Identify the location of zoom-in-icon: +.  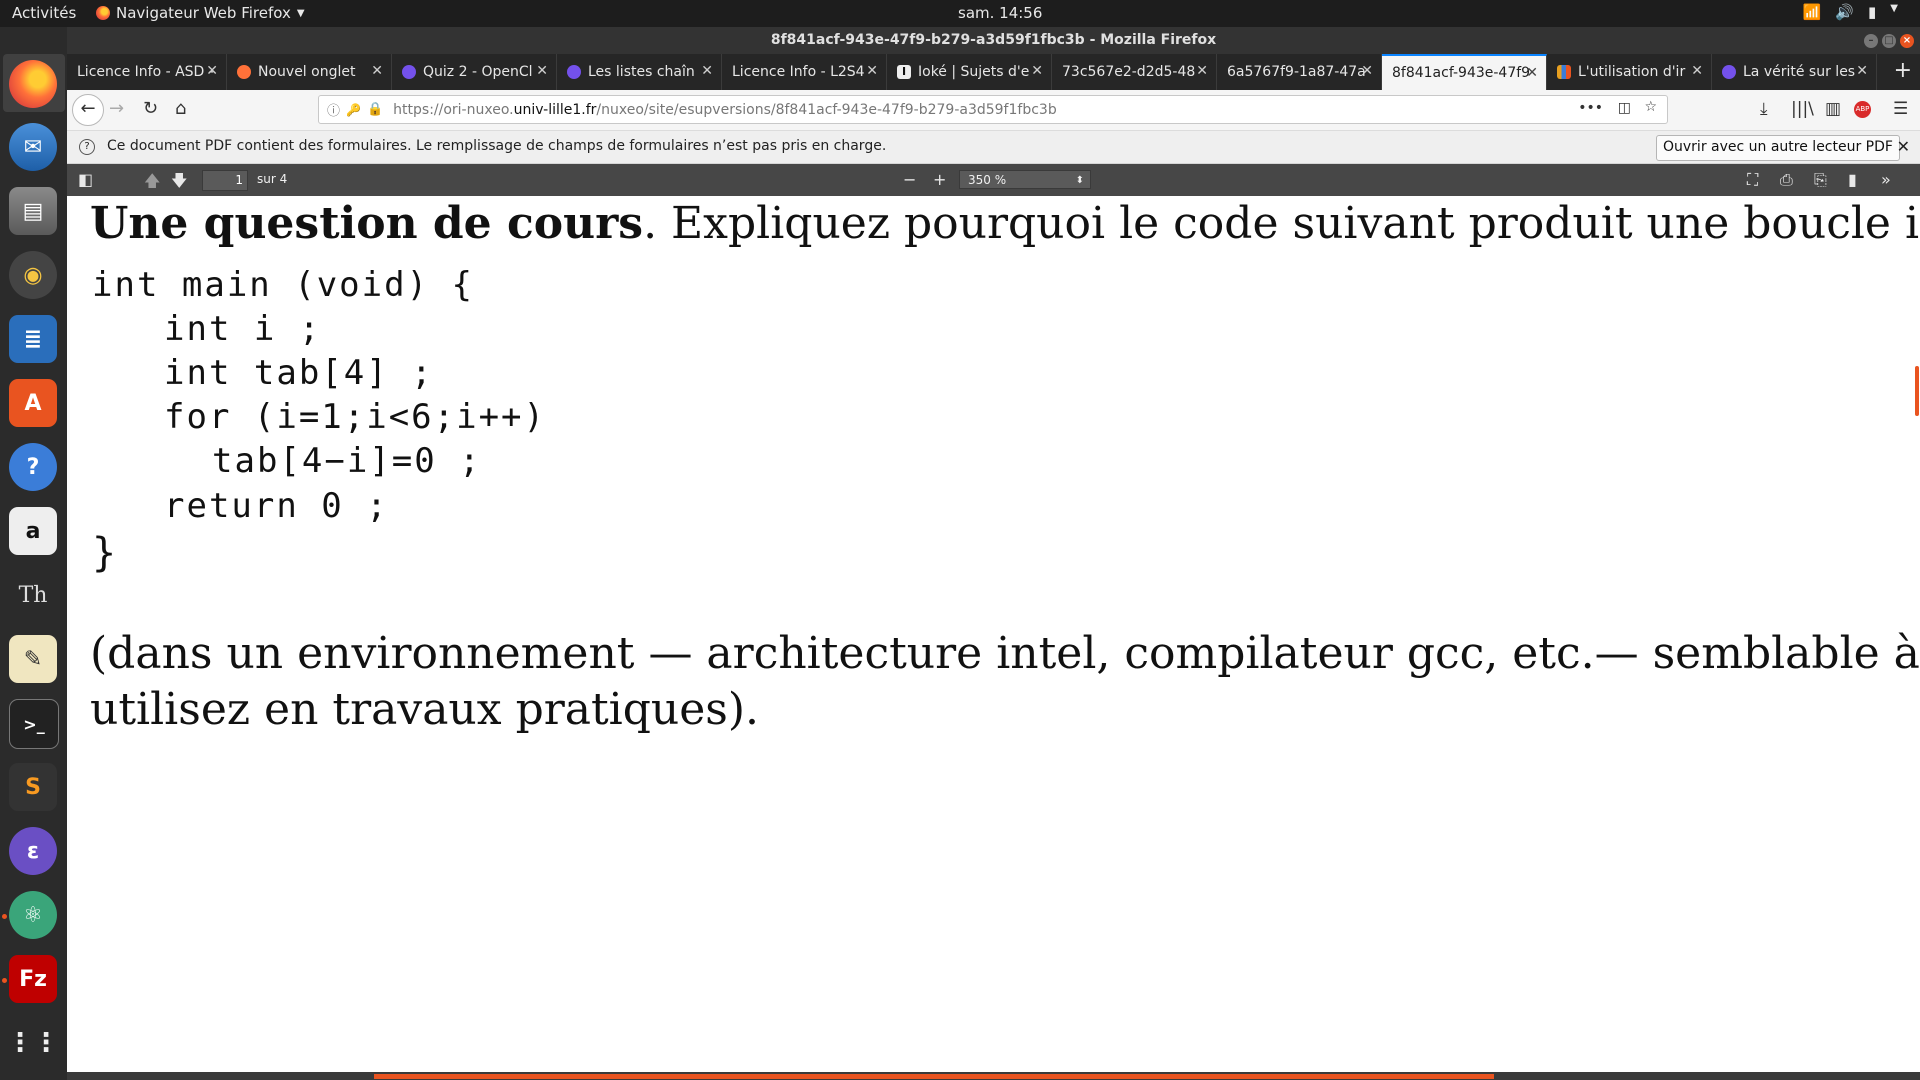
(939, 179).